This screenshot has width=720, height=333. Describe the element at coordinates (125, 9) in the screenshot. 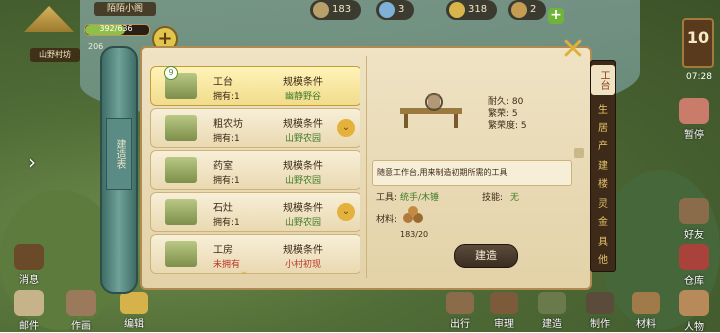

I see `village-name: 陌陌小阁` at that location.